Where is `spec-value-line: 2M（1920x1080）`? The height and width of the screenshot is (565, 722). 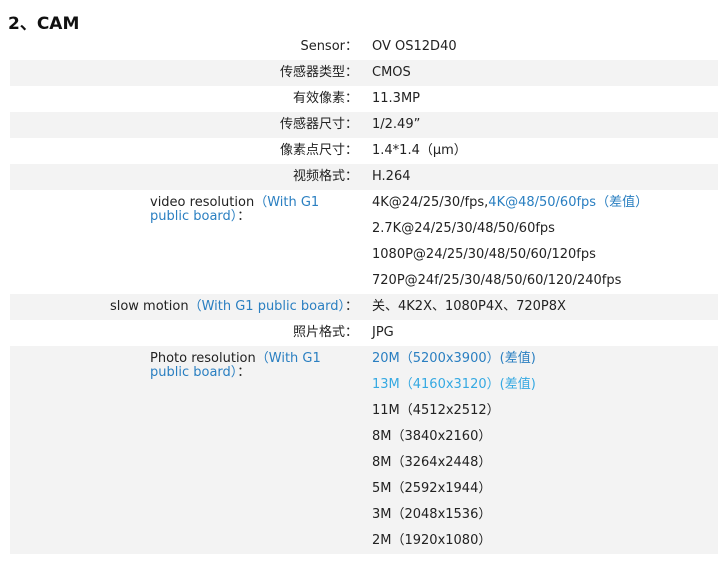
spec-value-line: 2M（1920x1080） is located at coordinates (545, 541).